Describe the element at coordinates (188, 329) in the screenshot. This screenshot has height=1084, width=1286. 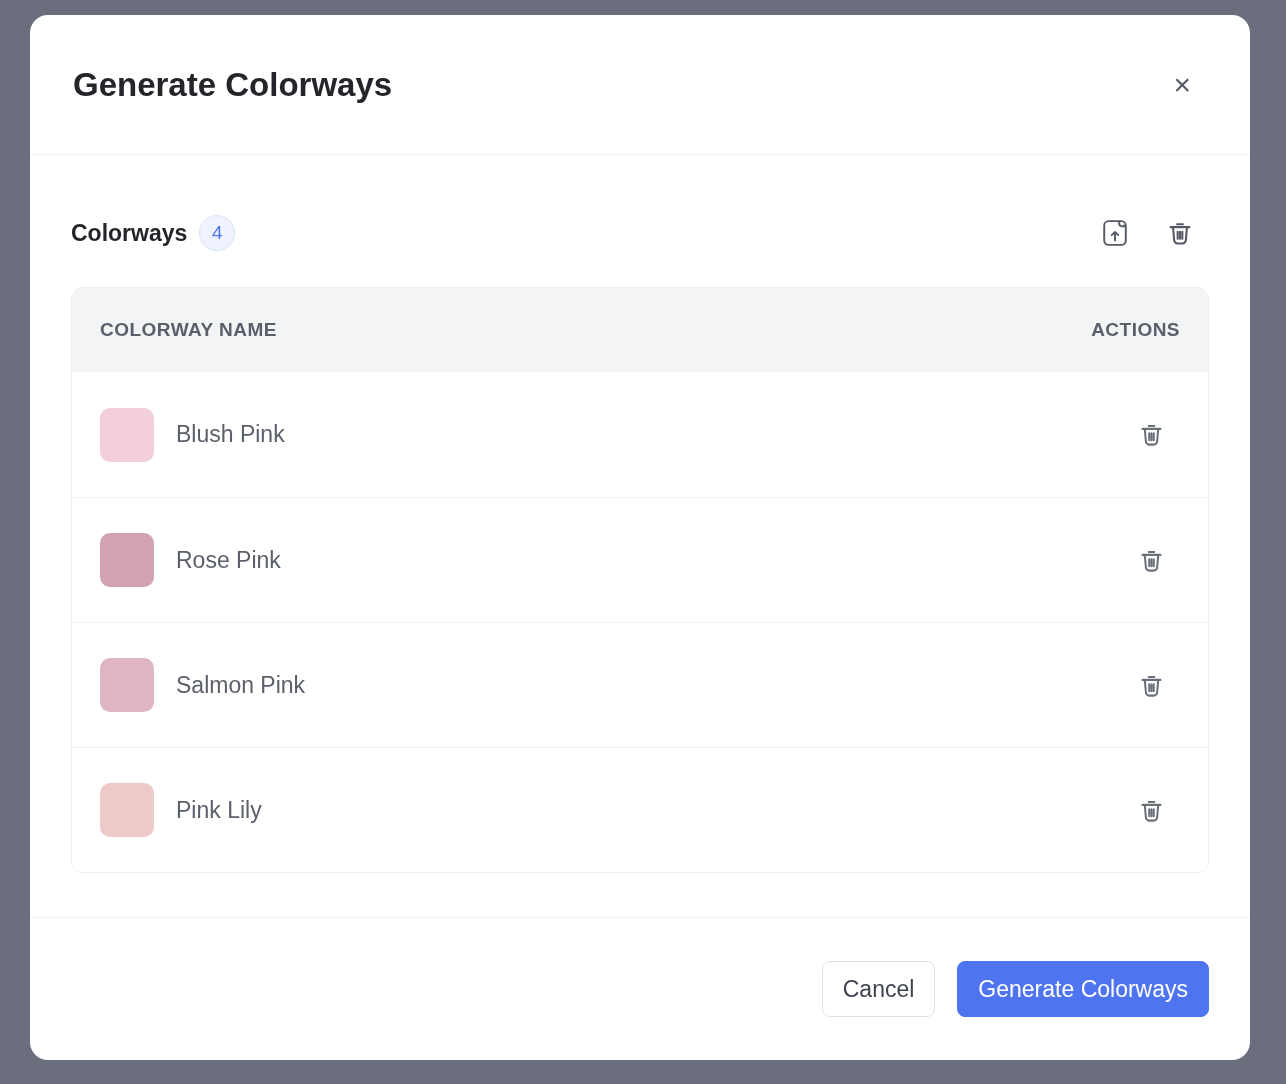
I see `column-header: COLORWAY NAME` at that location.